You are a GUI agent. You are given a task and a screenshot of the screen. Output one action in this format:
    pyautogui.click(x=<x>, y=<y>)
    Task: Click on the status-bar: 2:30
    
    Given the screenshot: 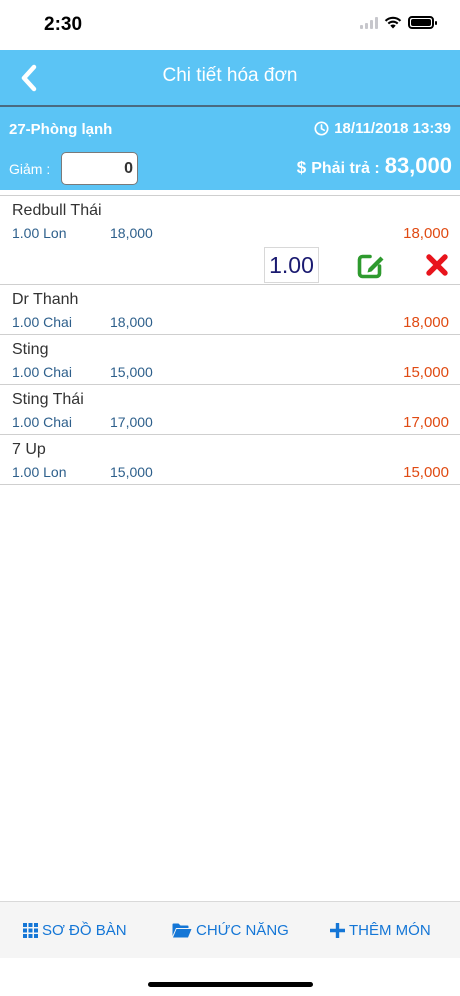 What is the action you would take?
    pyautogui.click(x=230, y=25)
    